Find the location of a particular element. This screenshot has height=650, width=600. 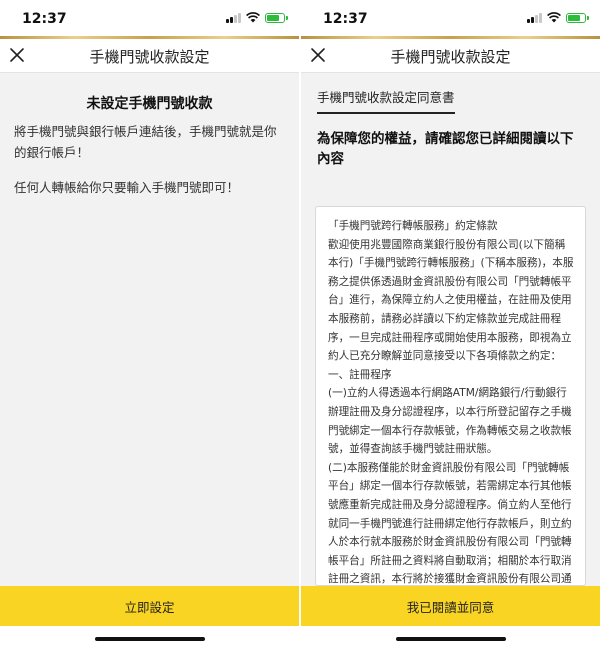

section-heading: 為保障您的權益，請確認您已詳細閱讀以下內容 is located at coordinates (445, 149).